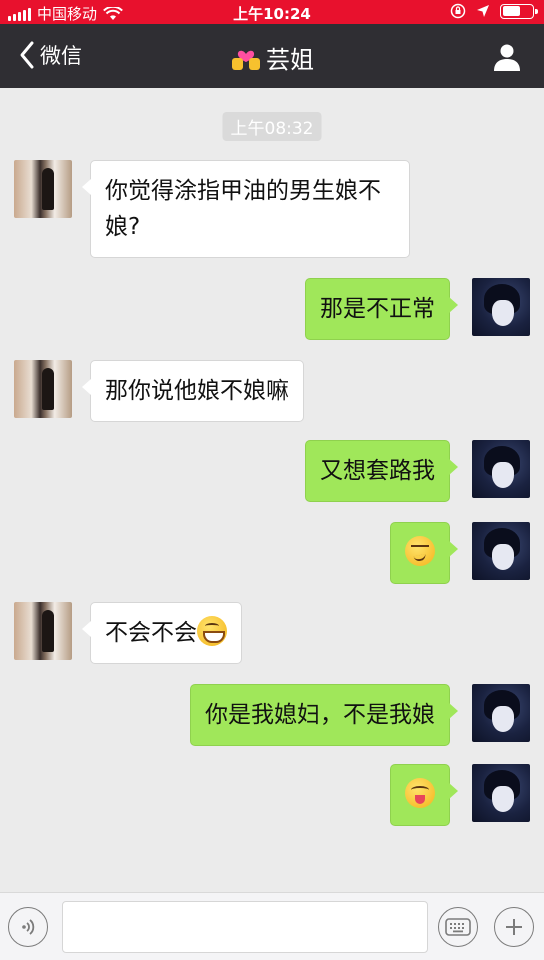 The width and height of the screenshot is (544, 960). I want to click on more-options-button, so click(514, 927).